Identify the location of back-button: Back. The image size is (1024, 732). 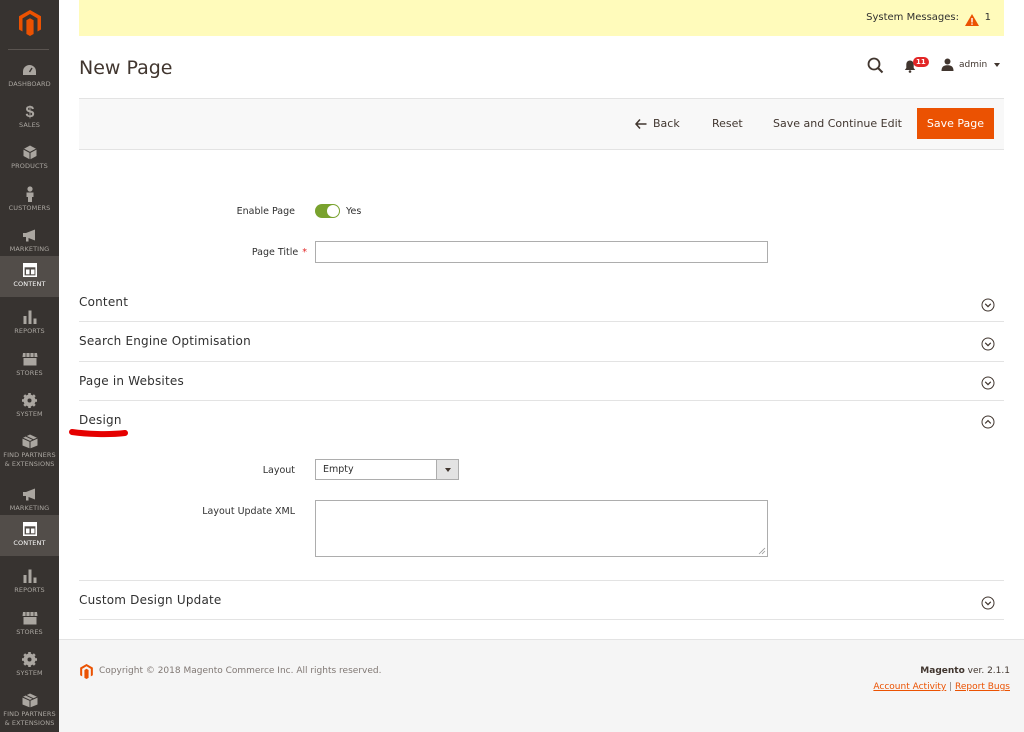
(657, 123).